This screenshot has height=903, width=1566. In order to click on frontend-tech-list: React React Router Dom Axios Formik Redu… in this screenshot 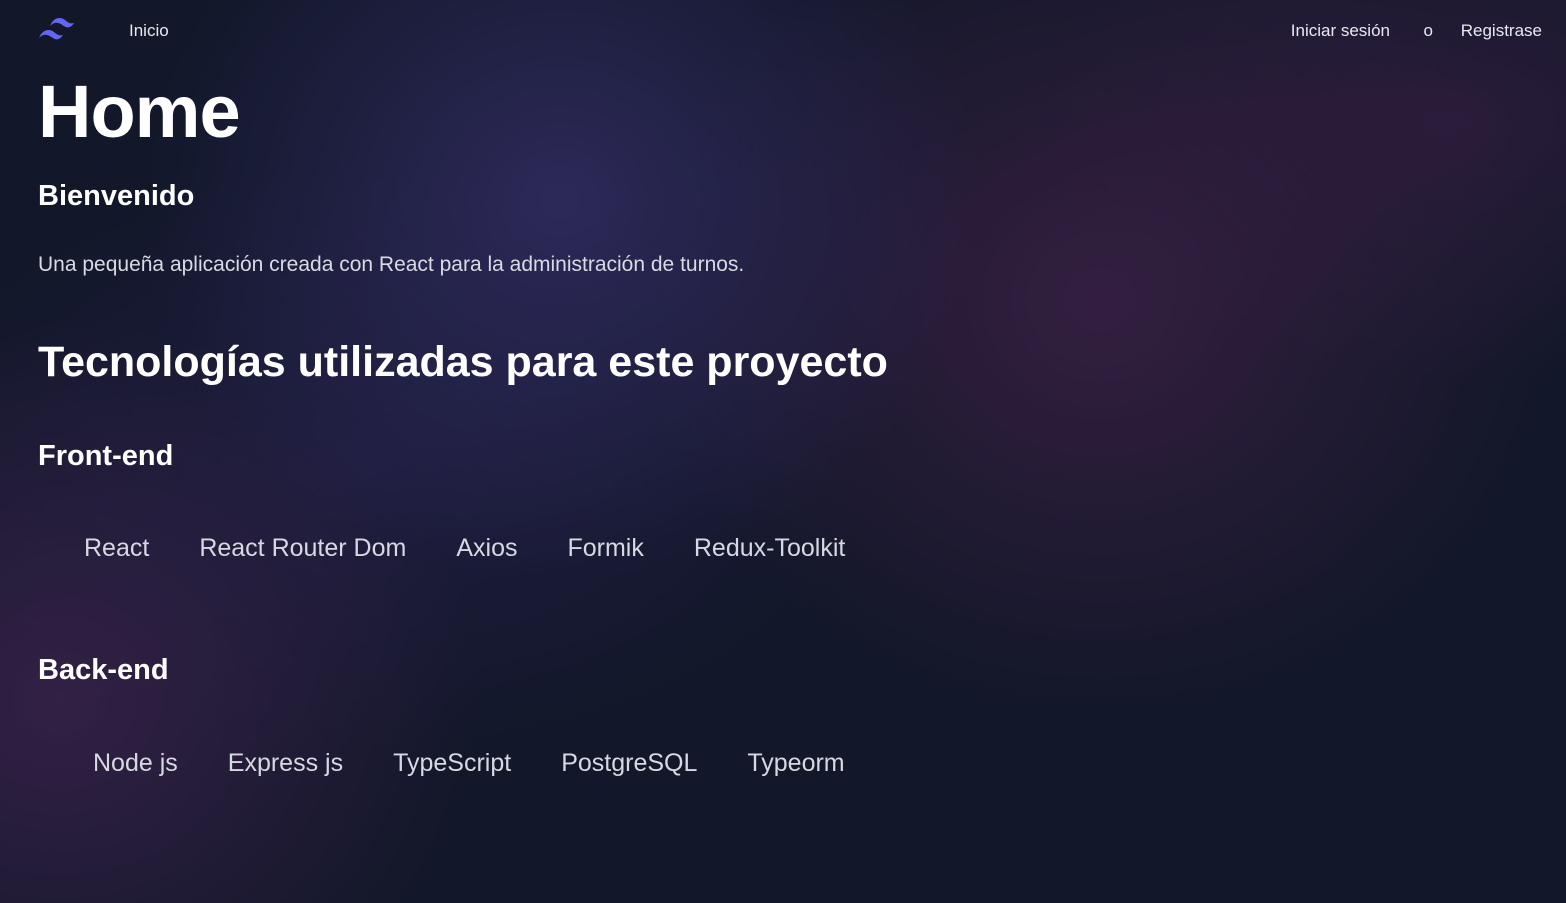, I will do `click(489, 548)`.